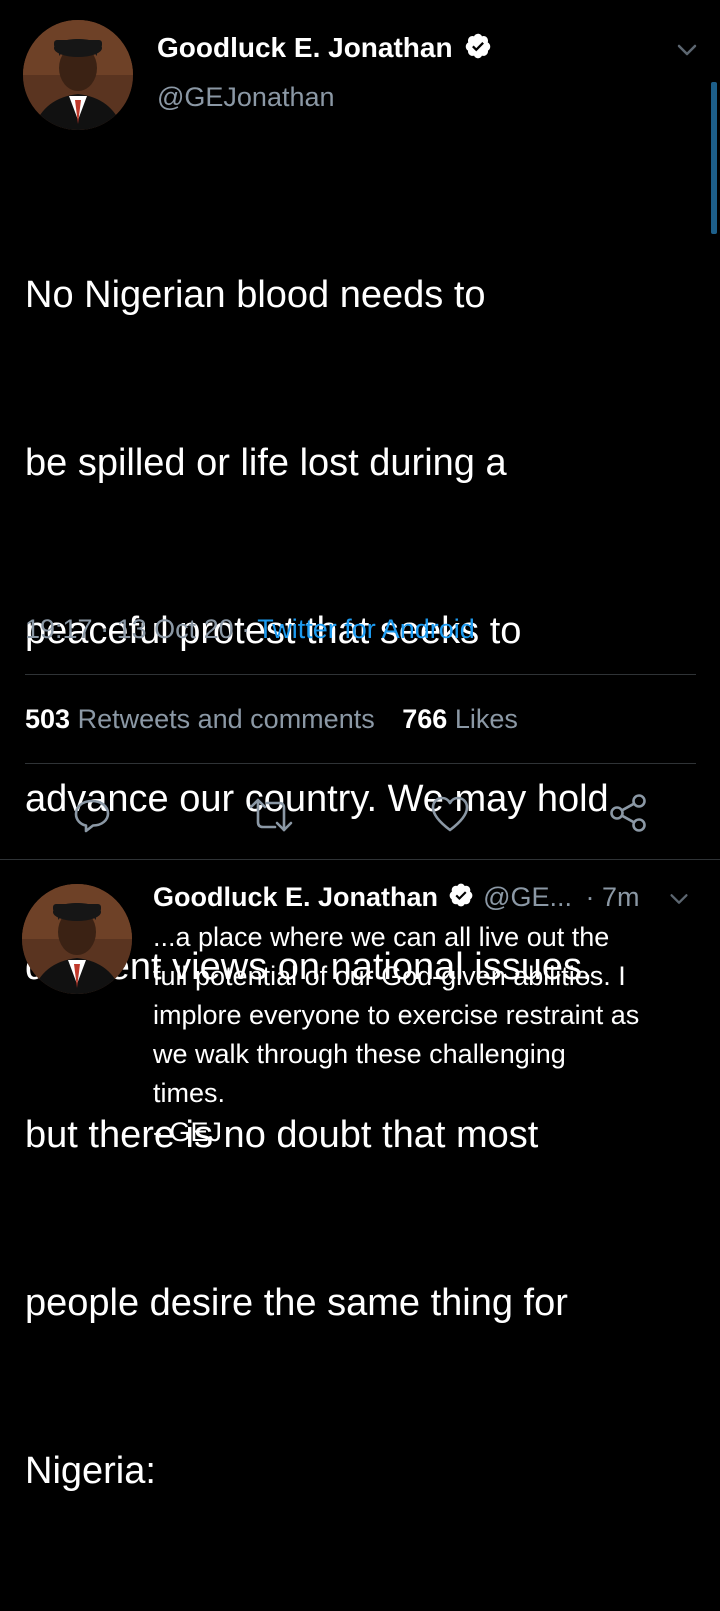 The image size is (720, 1611). What do you see at coordinates (246, 97) in the screenshot?
I see `author-handle: @GEJonathan` at bounding box center [246, 97].